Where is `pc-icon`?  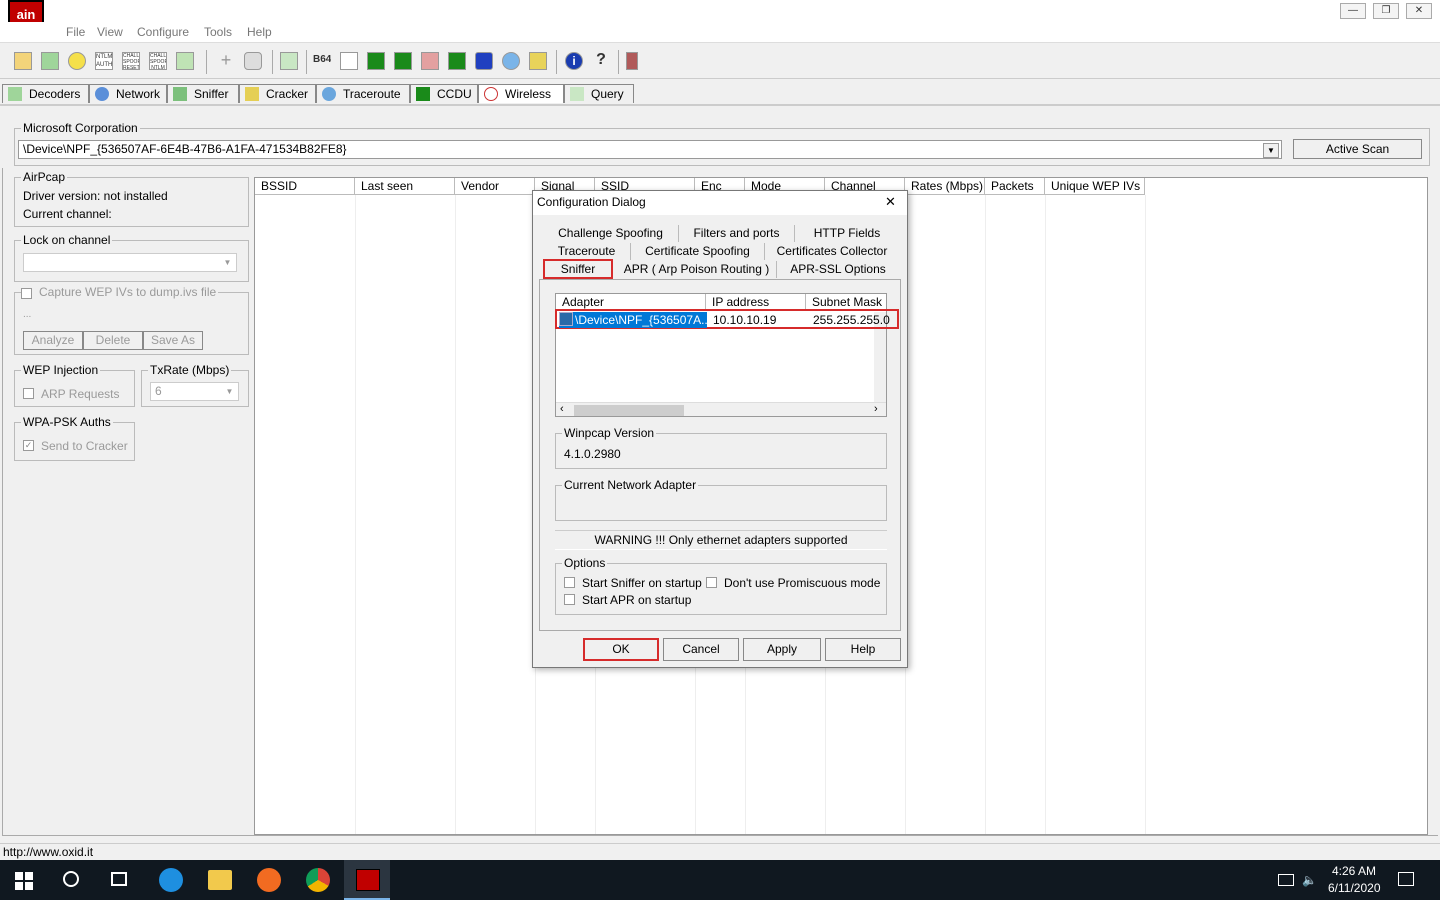
pc-icon is located at coordinates (430, 61).